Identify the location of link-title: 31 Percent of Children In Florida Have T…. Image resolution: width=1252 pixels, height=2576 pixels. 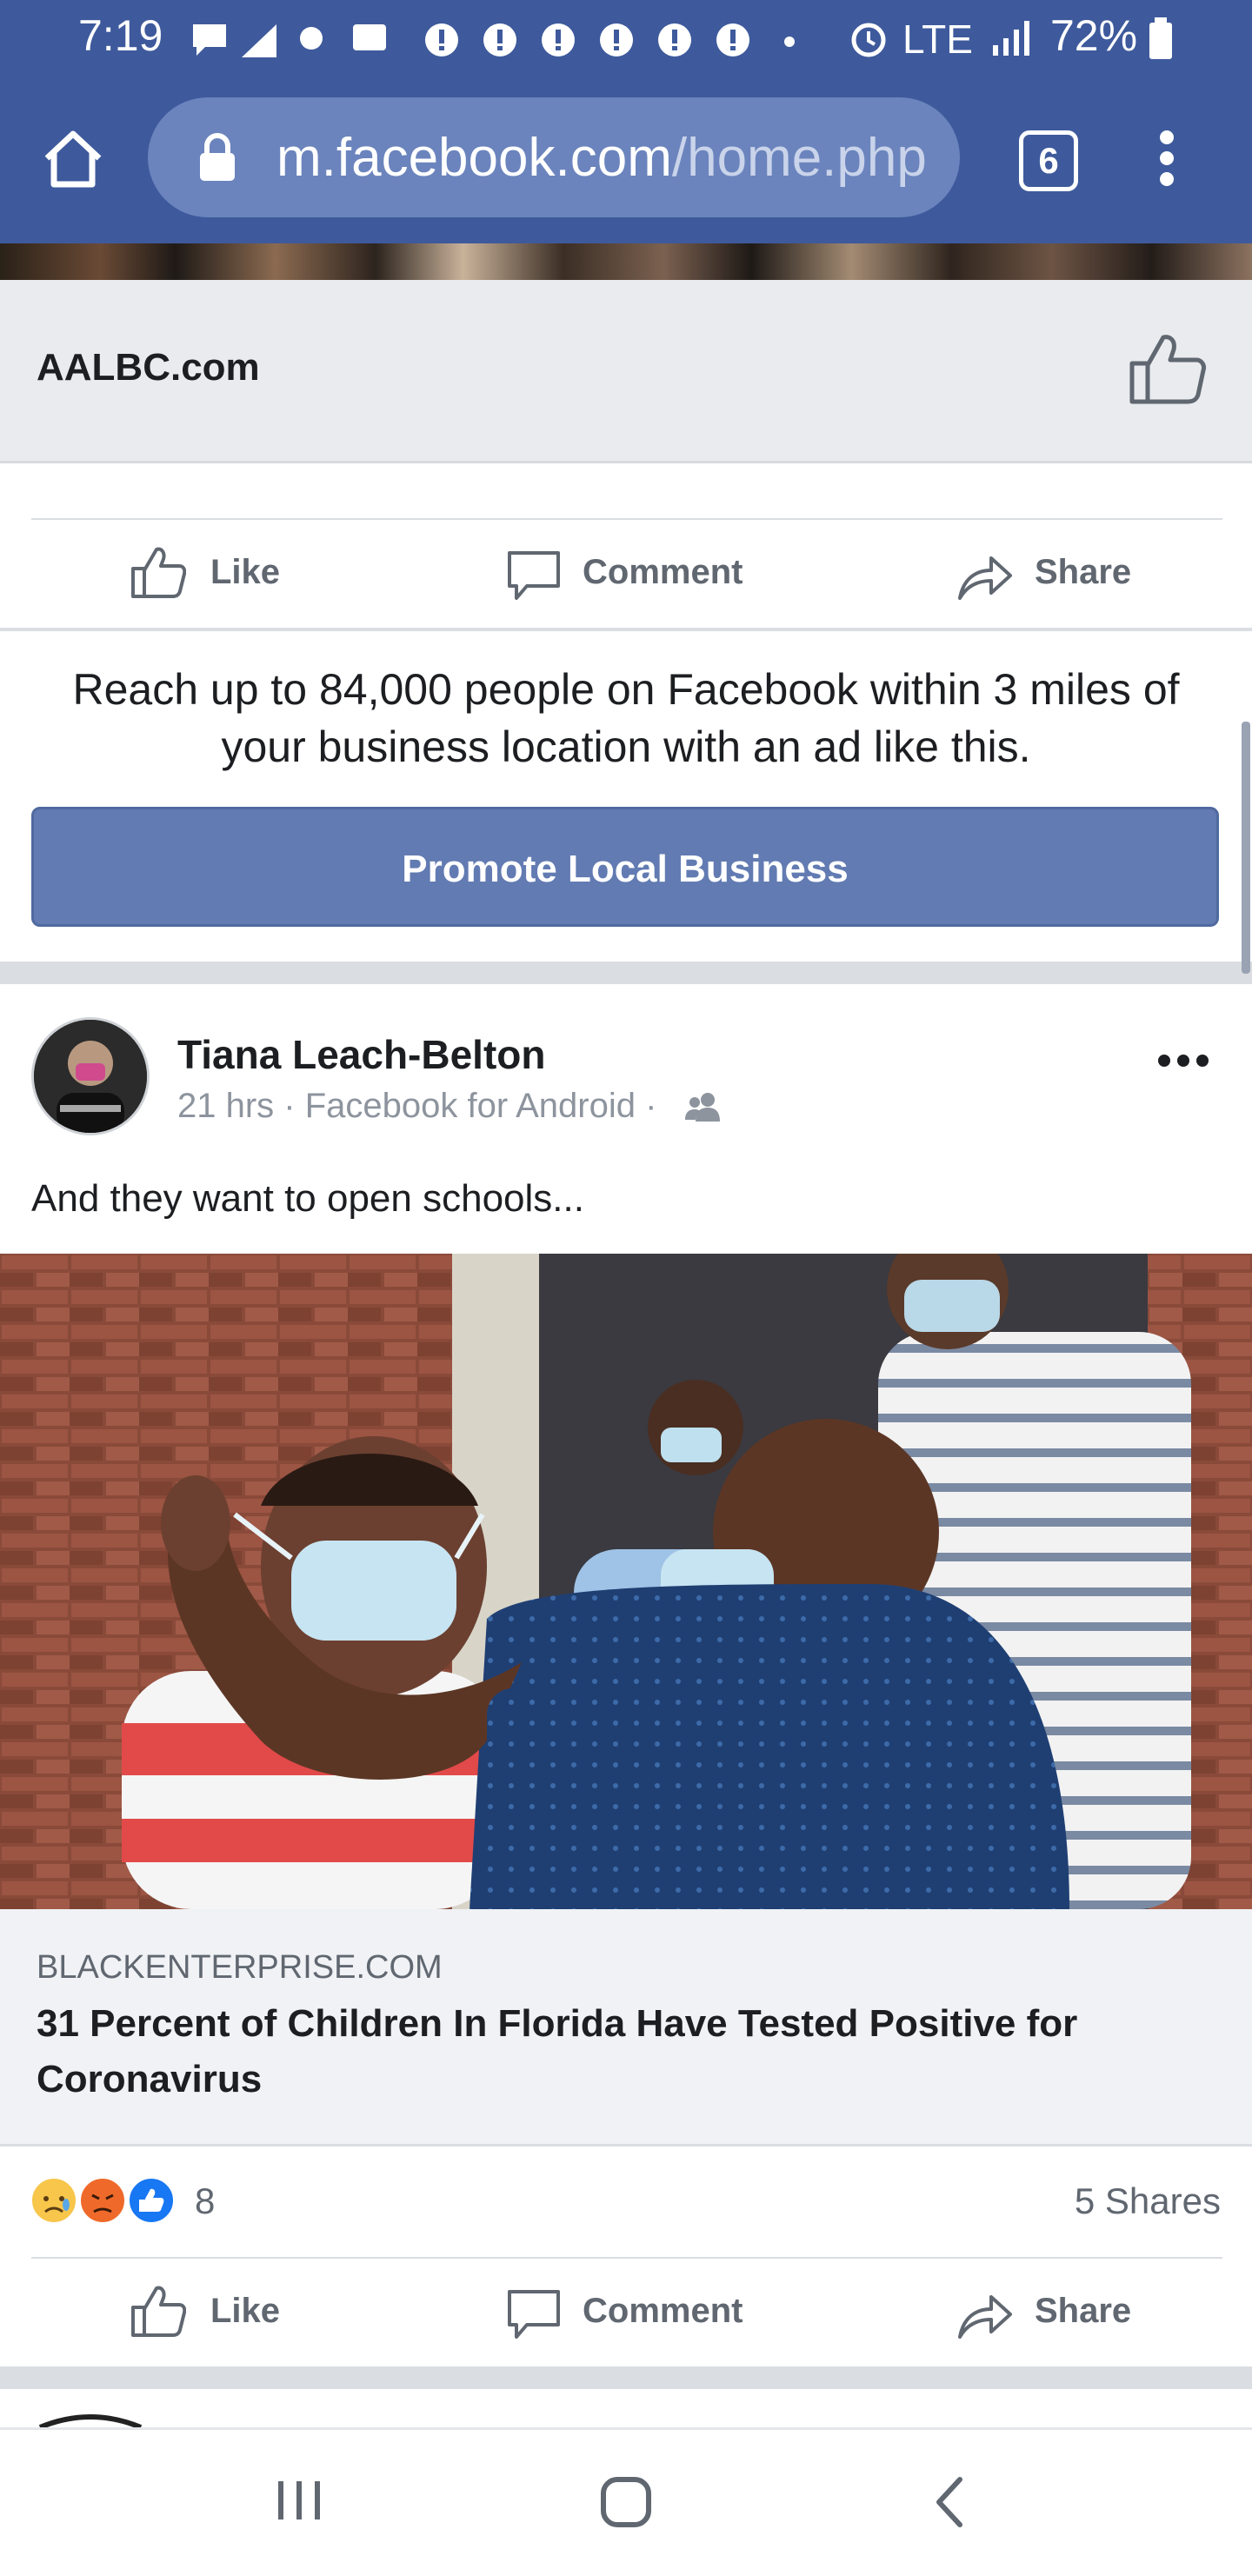
(628, 2051).